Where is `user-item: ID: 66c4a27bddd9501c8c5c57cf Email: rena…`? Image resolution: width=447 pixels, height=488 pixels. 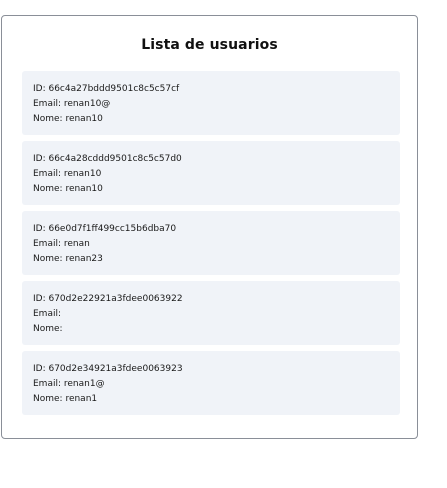
user-item: ID: 66c4a27bddd9501c8c5c57cf Email: rena… is located at coordinates (211, 103).